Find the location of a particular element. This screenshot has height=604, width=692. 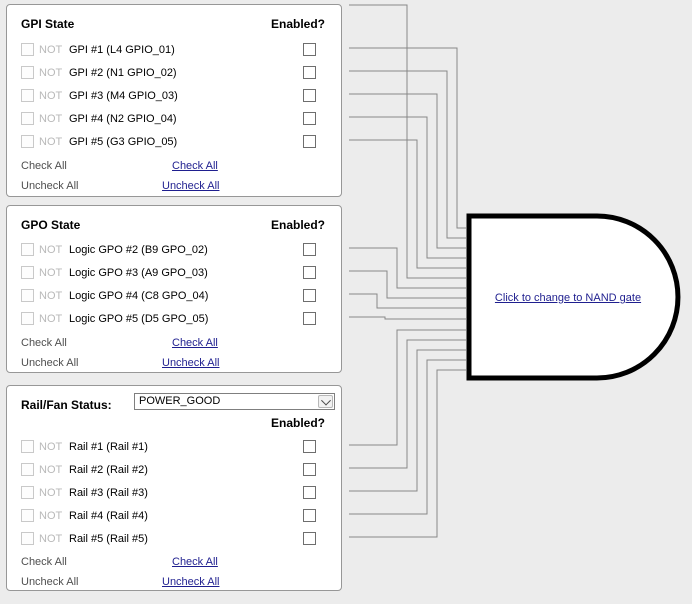

rail-2-label: Rail #2 (Rail #2) is located at coordinates (108, 469).